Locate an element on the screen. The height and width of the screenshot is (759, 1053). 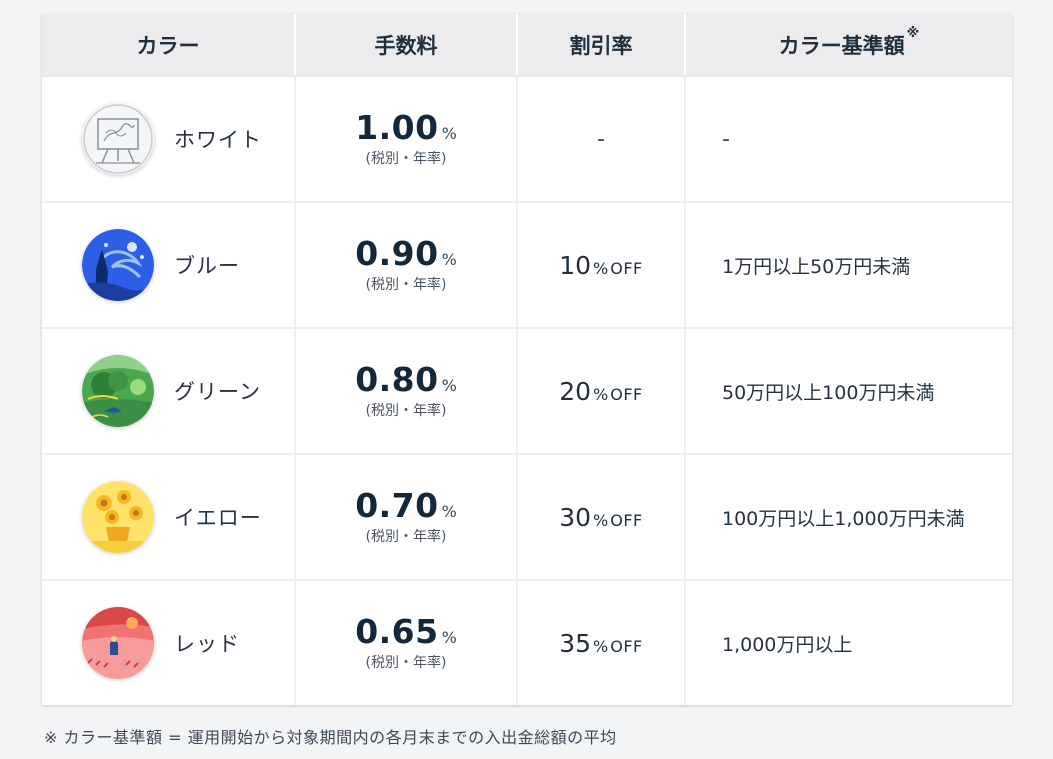
color-name: イエロー is located at coordinates (218, 518).